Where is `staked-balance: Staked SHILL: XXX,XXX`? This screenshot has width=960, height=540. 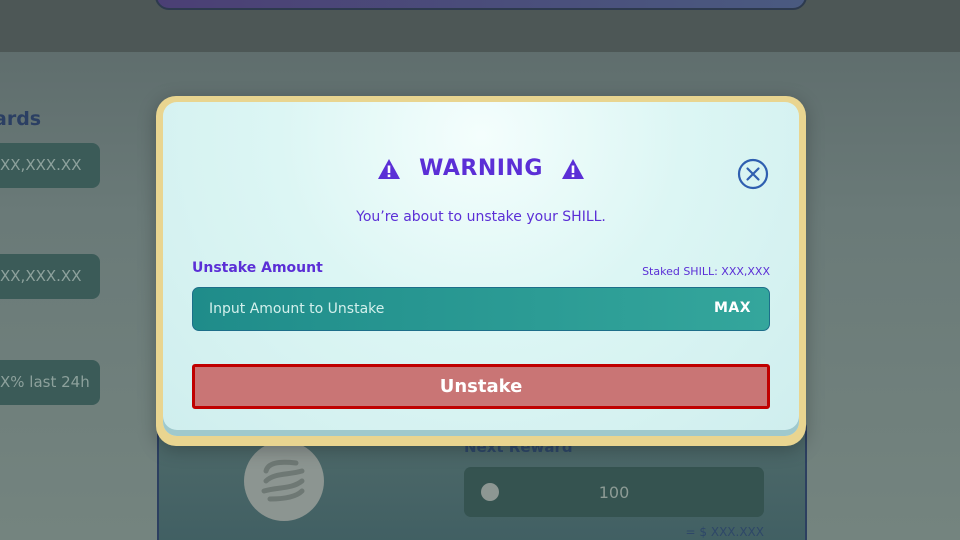
staked-balance: Staked SHILL: XXX,XXX is located at coordinates (706, 271).